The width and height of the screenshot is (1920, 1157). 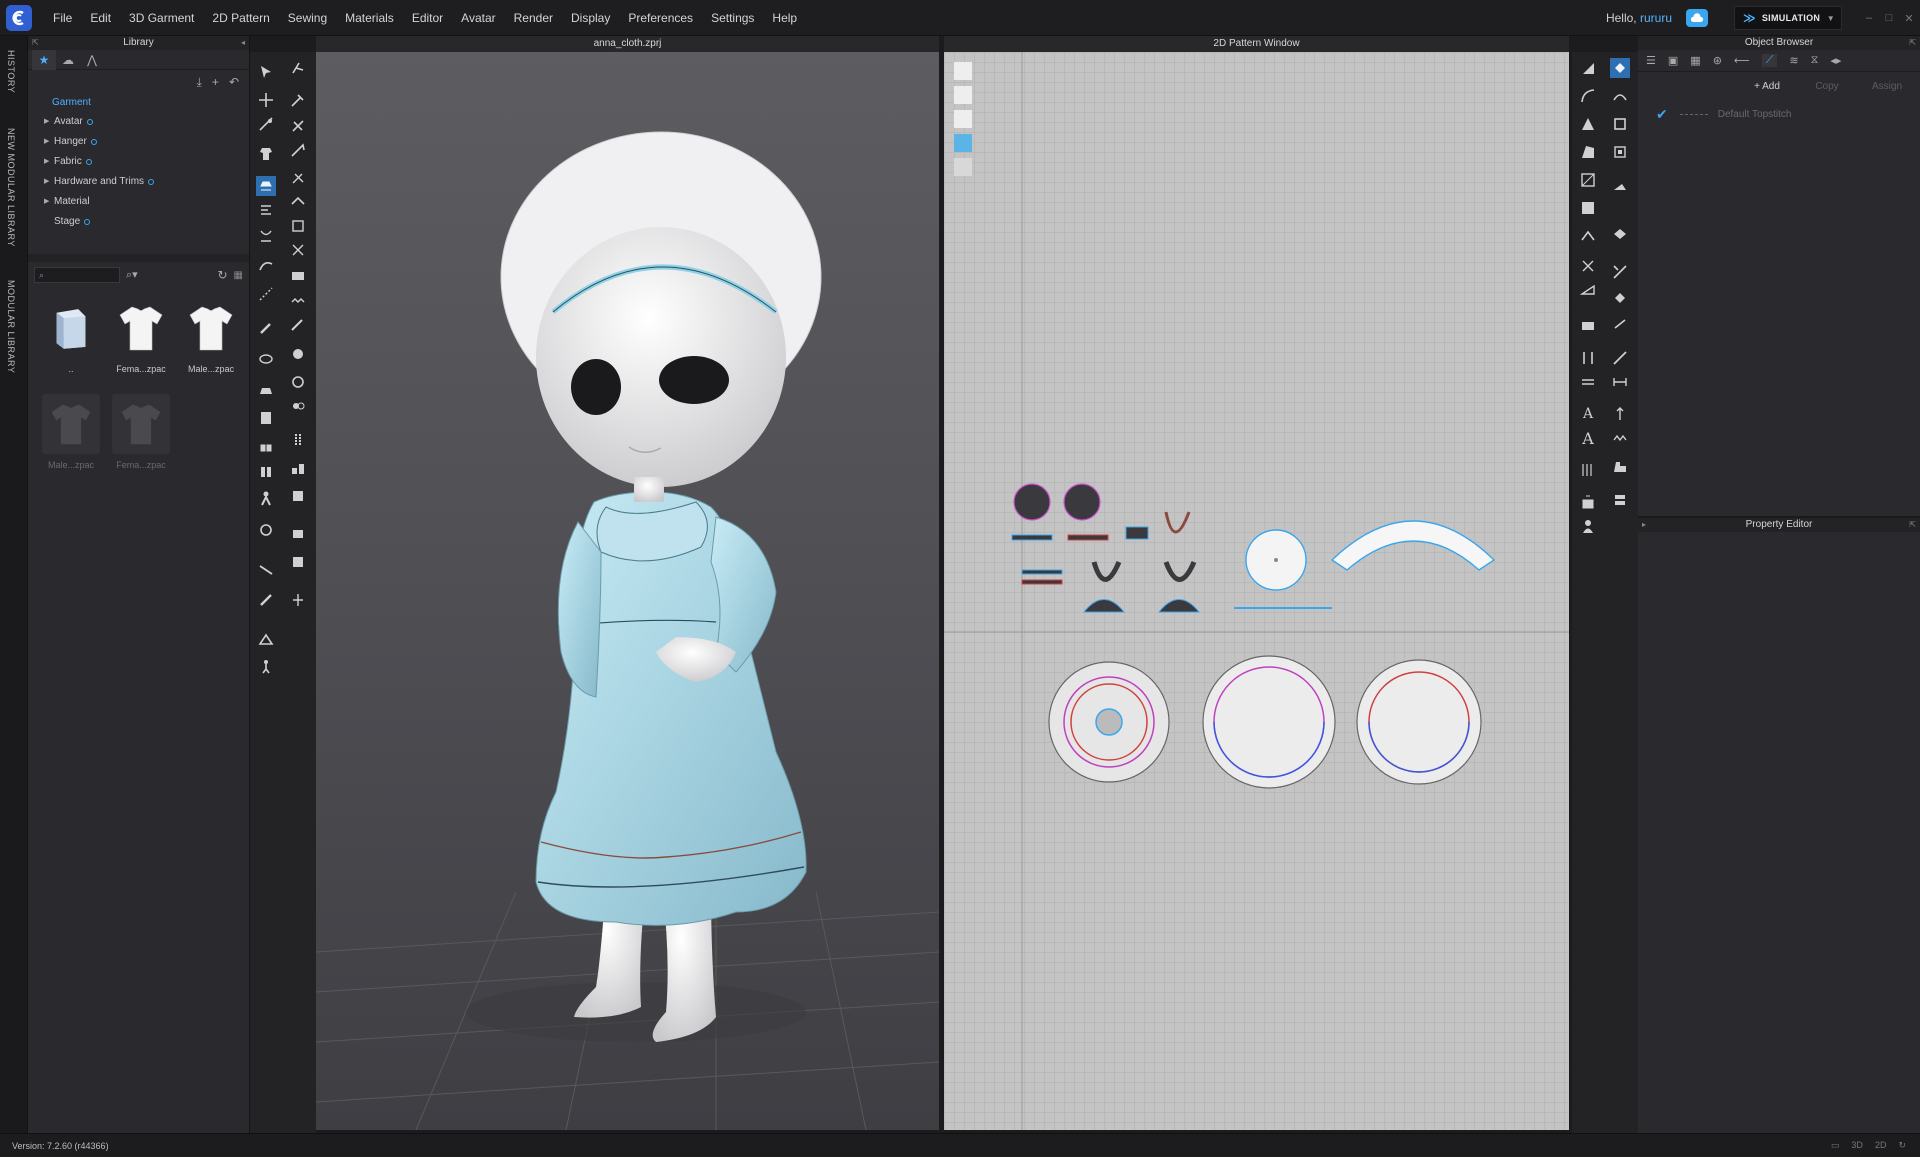 What do you see at coordinates (146, 103) in the screenshot?
I see `tree-root-garment: Garment` at bounding box center [146, 103].